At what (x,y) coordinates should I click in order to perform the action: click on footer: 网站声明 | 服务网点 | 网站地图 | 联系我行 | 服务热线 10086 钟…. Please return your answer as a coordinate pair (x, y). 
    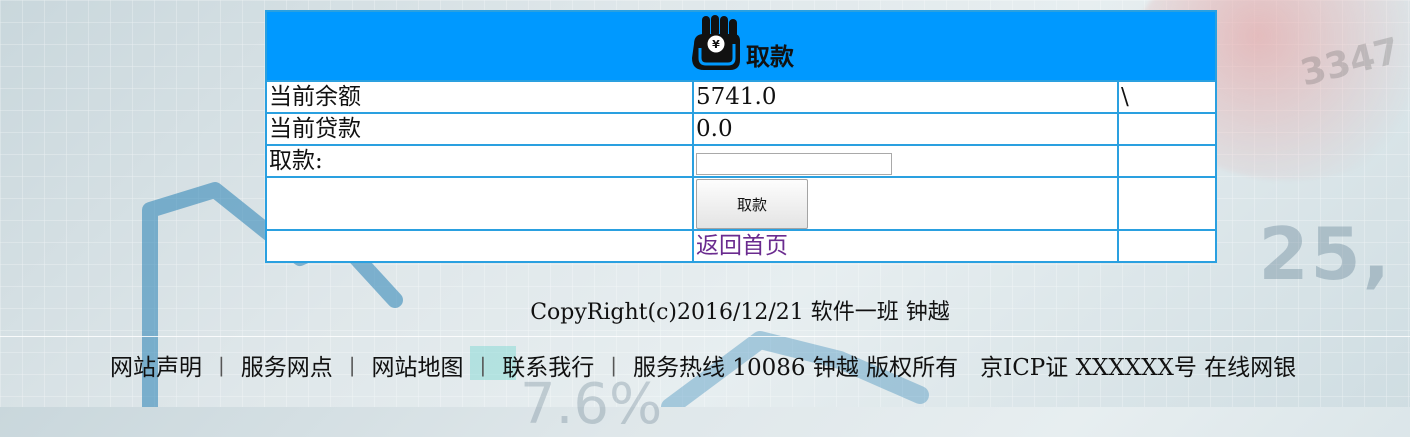
    Looking at the image, I should click on (703, 365).